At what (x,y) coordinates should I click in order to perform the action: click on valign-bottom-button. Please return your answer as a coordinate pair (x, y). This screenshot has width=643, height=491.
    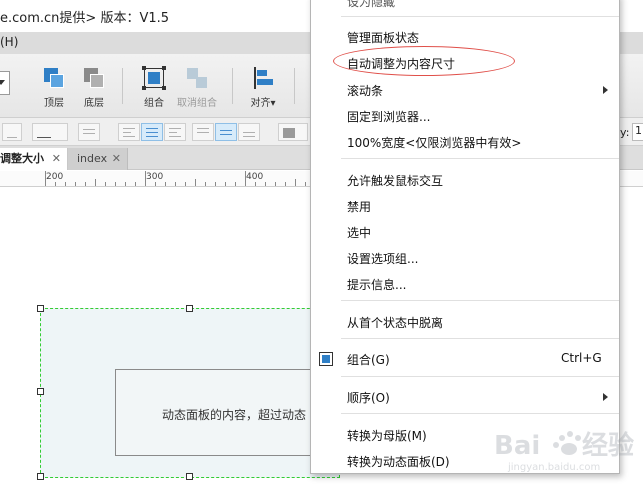
    Looking at the image, I should click on (249, 132).